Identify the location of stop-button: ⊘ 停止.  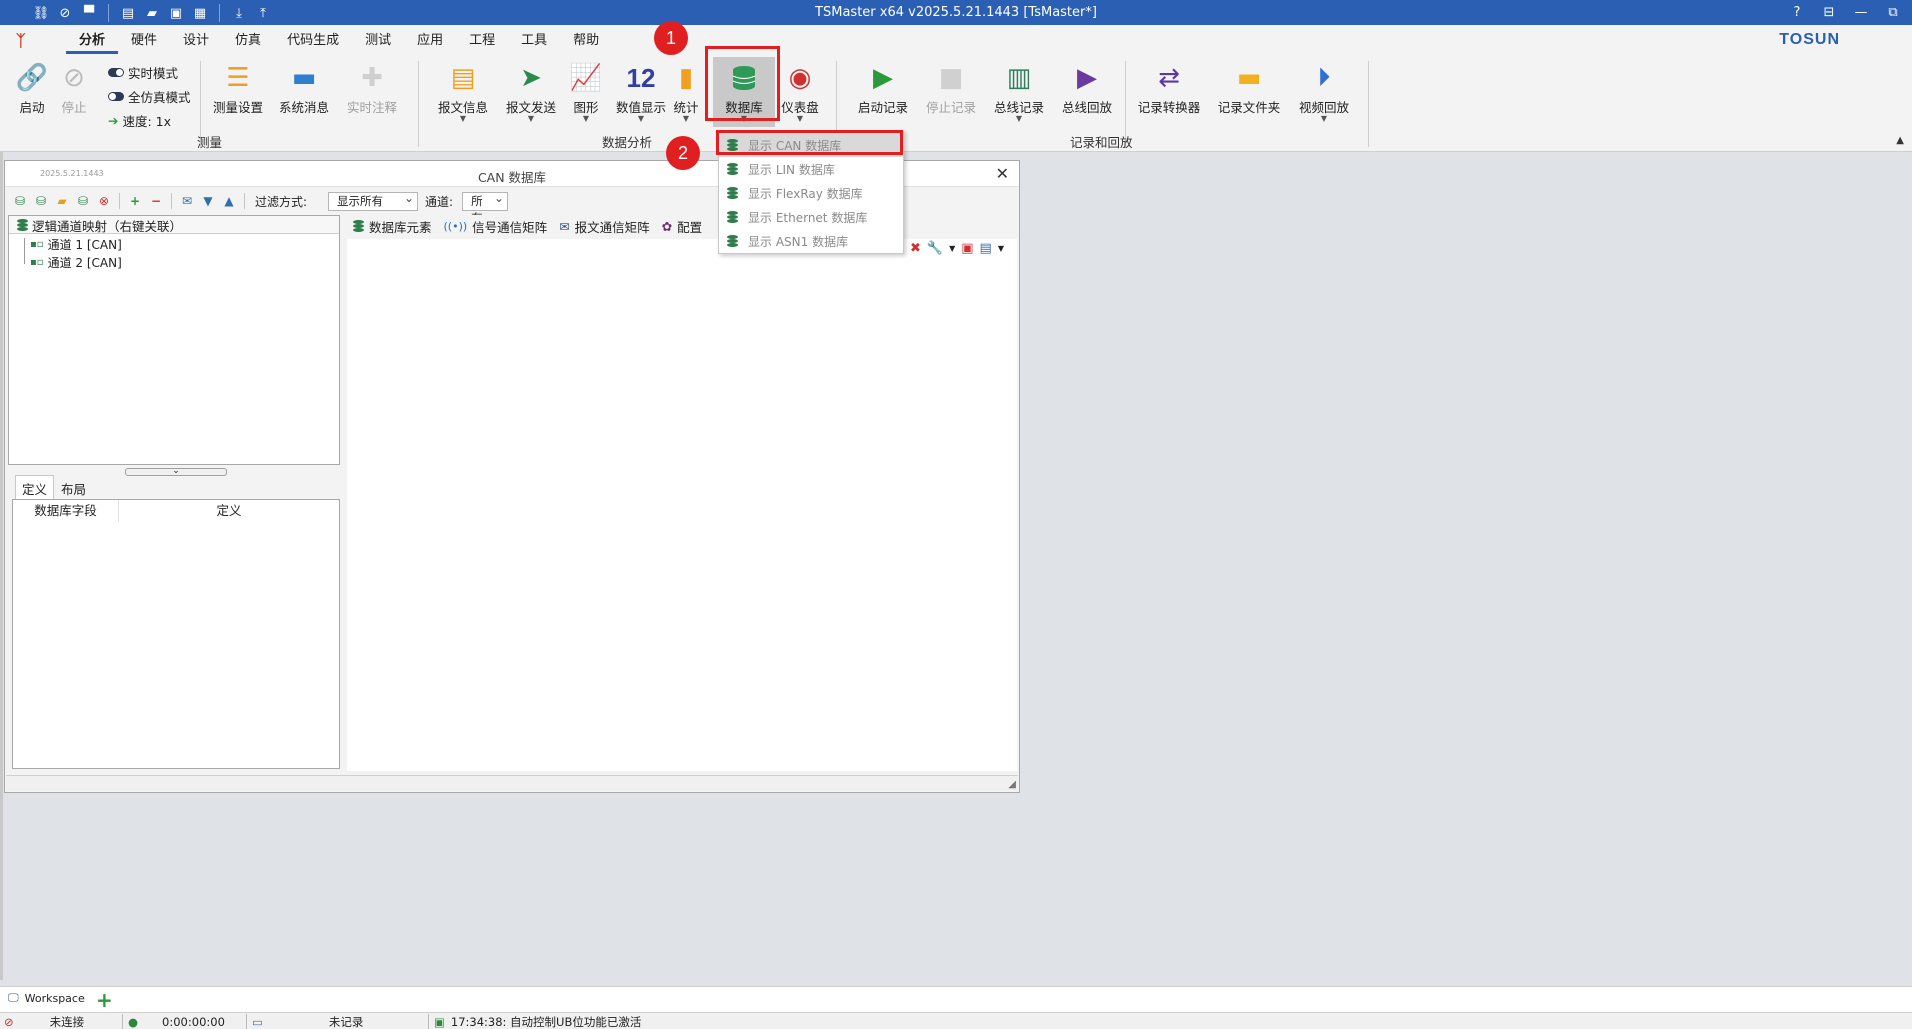
(74, 94).